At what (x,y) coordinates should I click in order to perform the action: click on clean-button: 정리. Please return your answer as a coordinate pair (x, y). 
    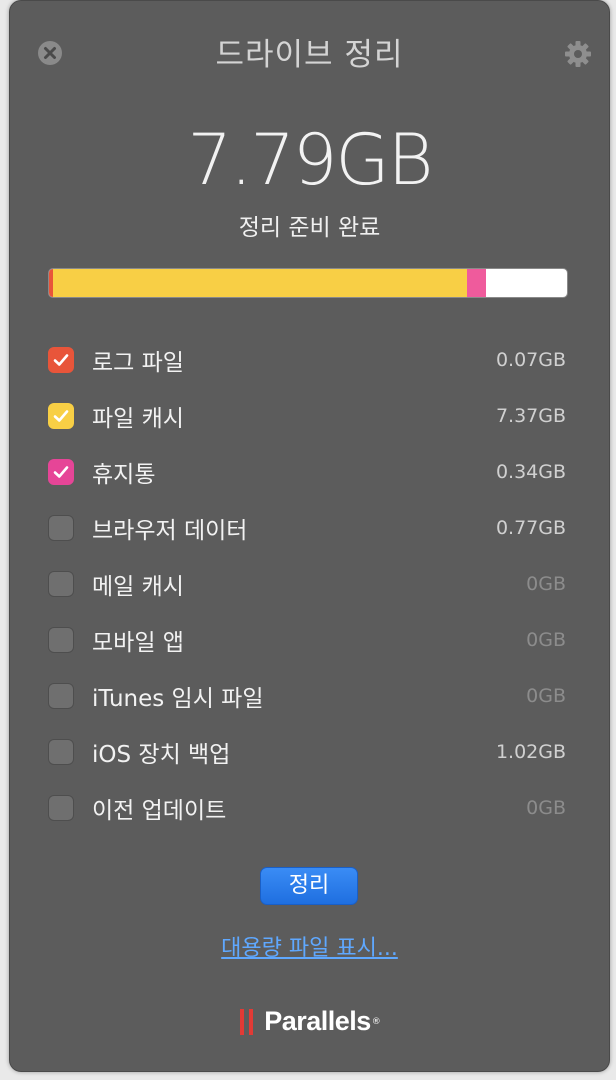
    Looking at the image, I should click on (309, 886).